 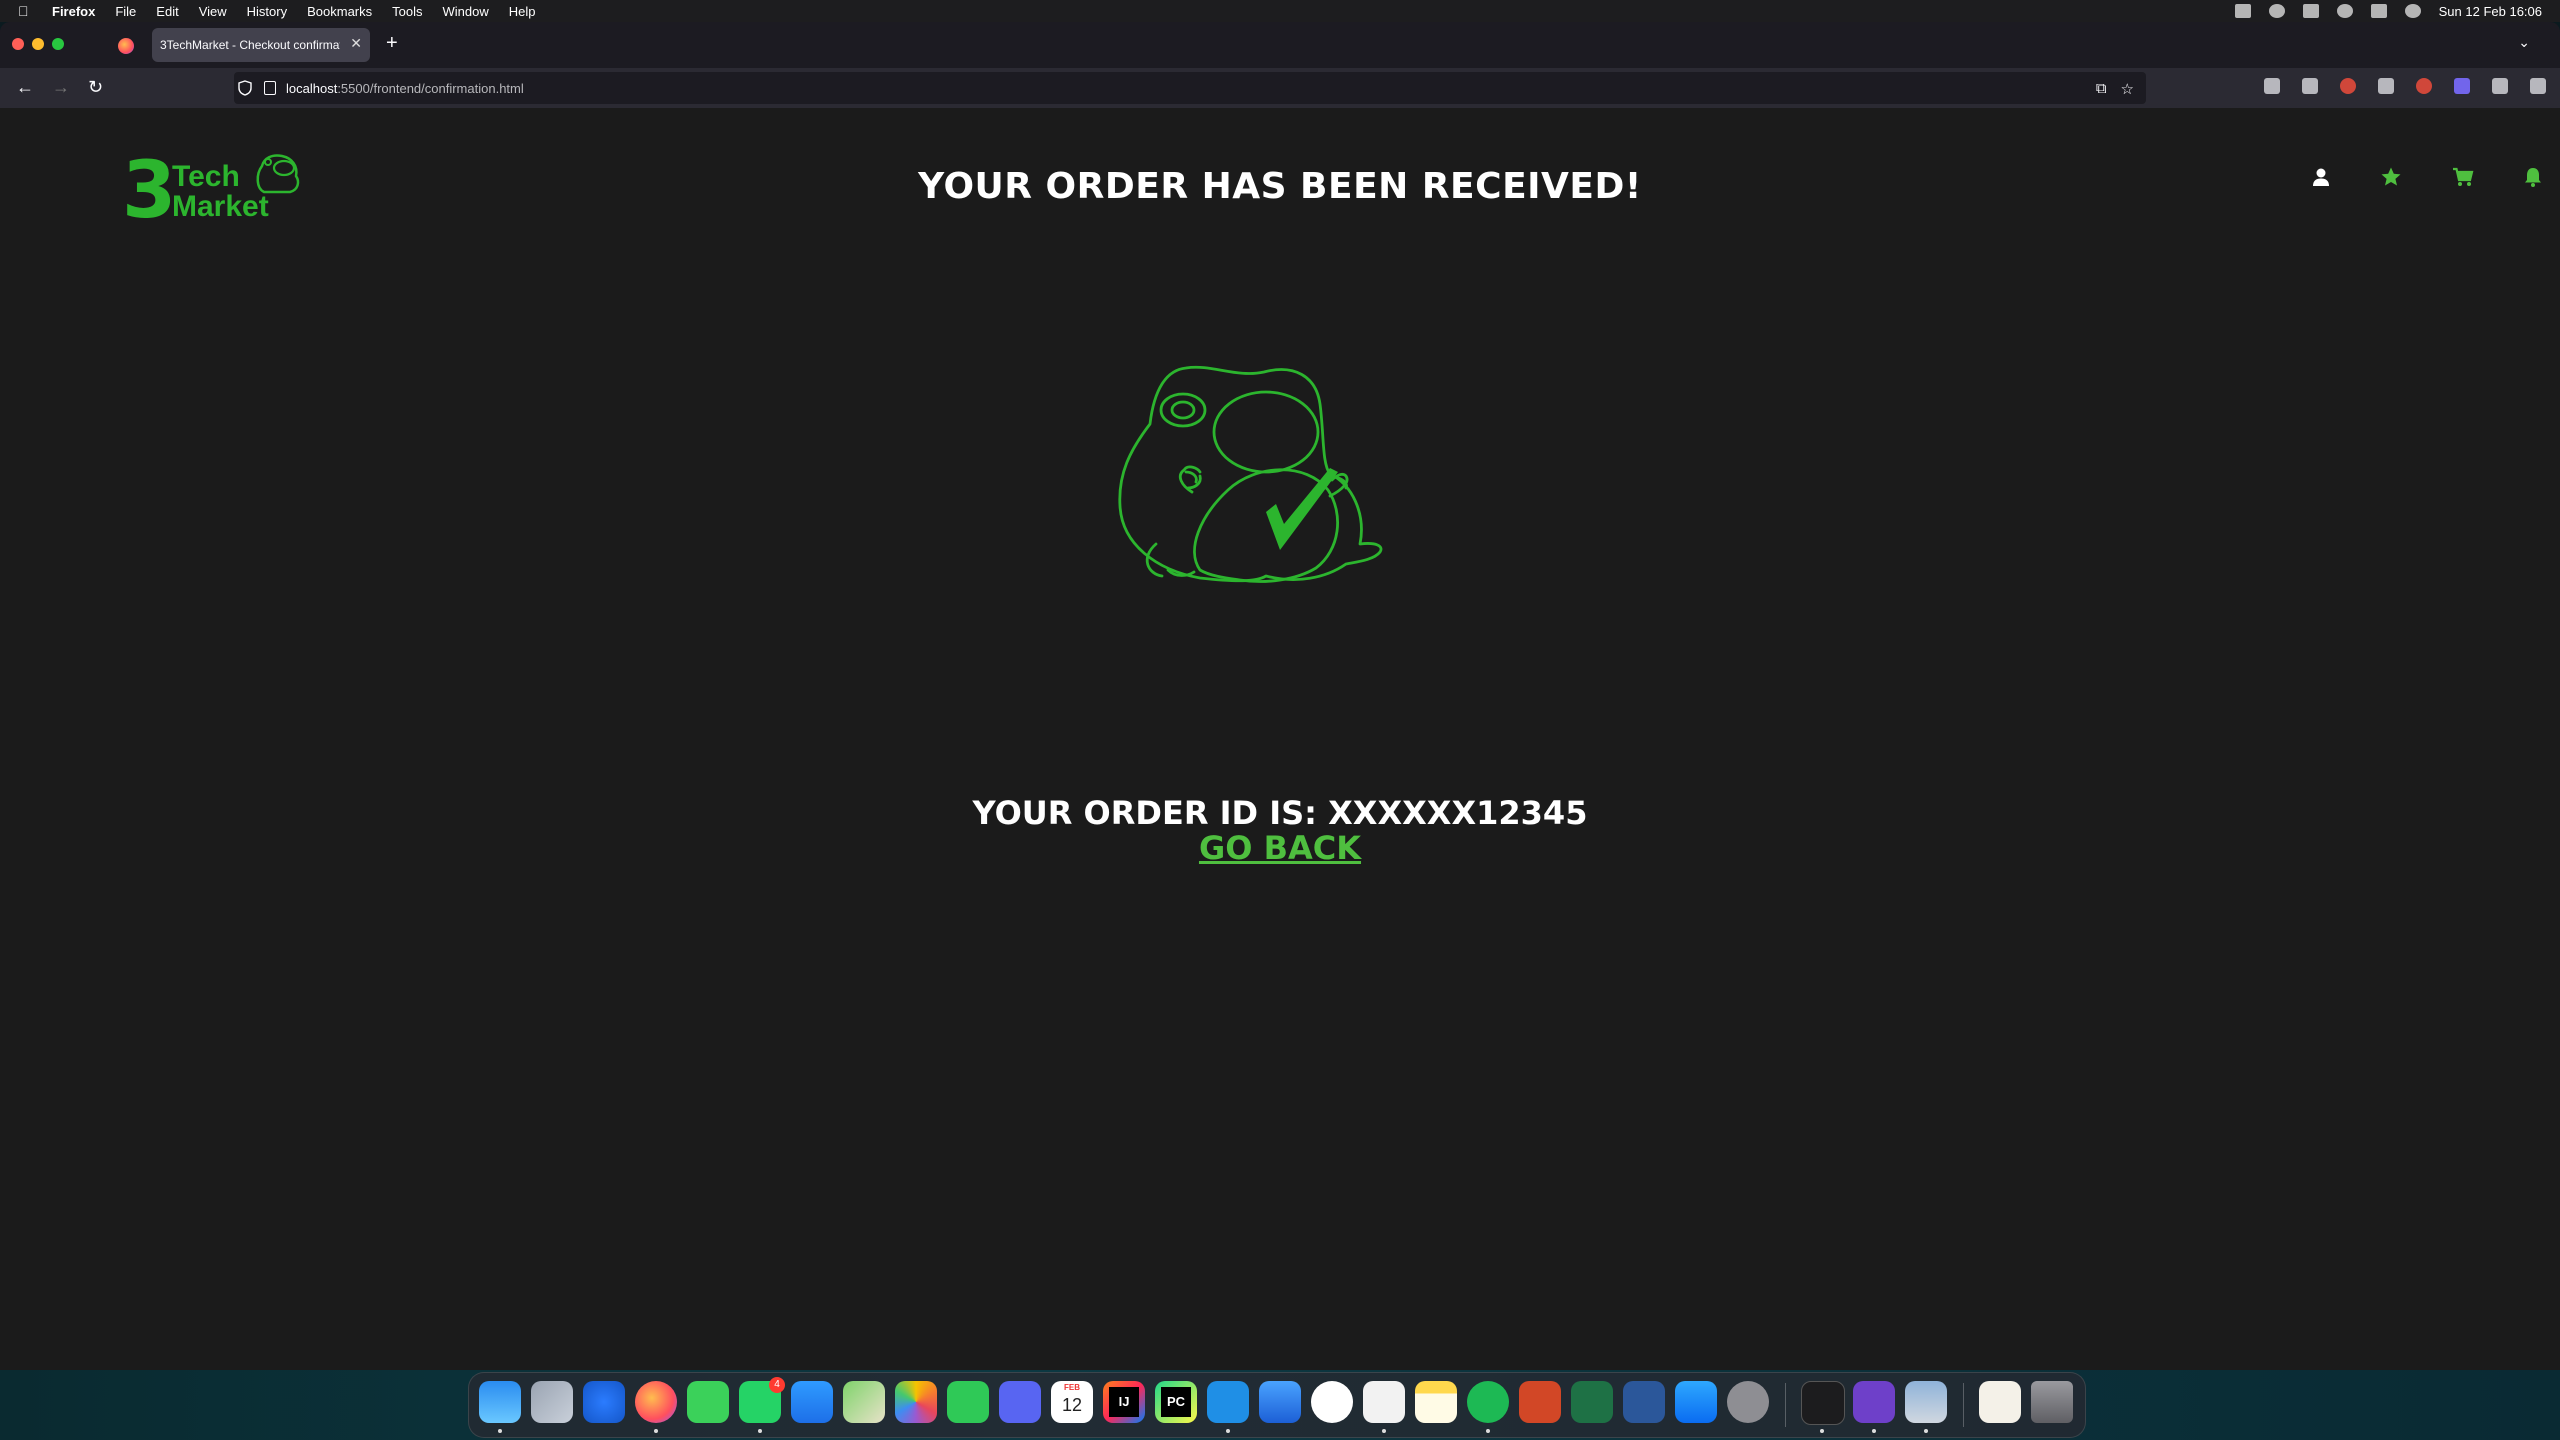 What do you see at coordinates (1020, 1402) in the screenshot?
I see `discord-icon` at bounding box center [1020, 1402].